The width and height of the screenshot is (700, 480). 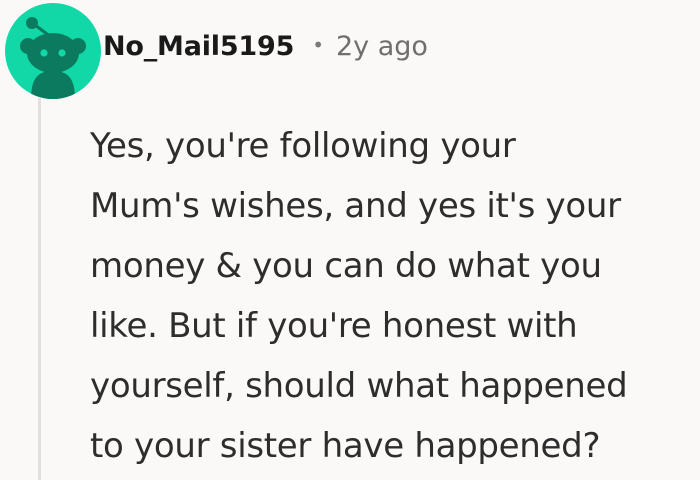 What do you see at coordinates (303, 146) in the screenshot?
I see `comment-line: Yes, you're following your` at bounding box center [303, 146].